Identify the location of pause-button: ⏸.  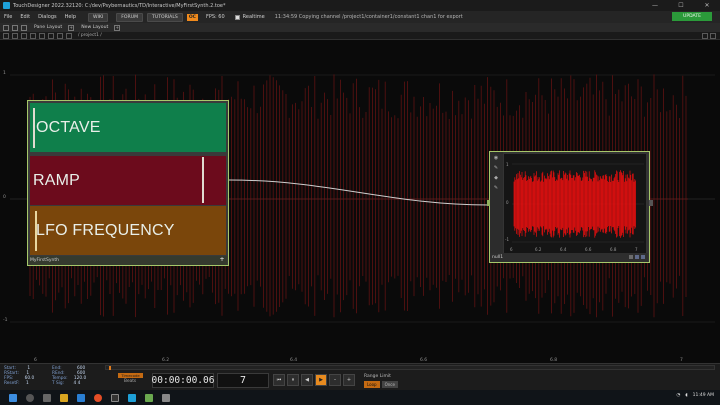
(293, 380).